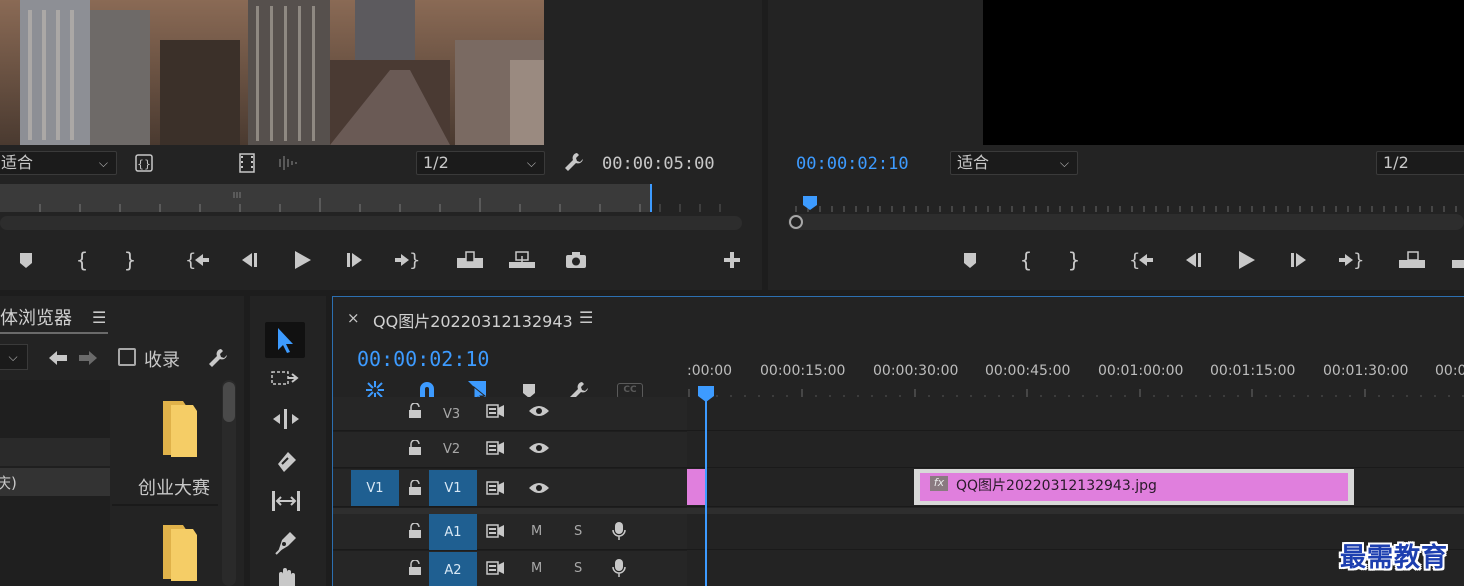 The image size is (1464, 586). I want to click on track-a2-target: A2, so click(453, 569).